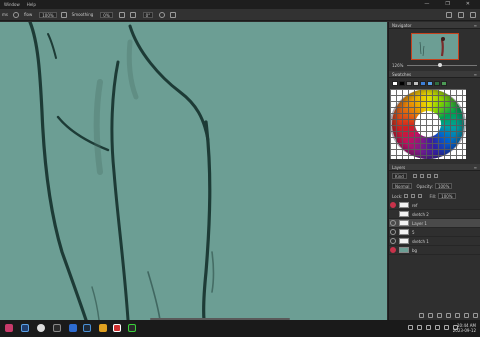 The width and height of the screenshot is (480, 337). I want to click on fx-icon, so click(430, 315).